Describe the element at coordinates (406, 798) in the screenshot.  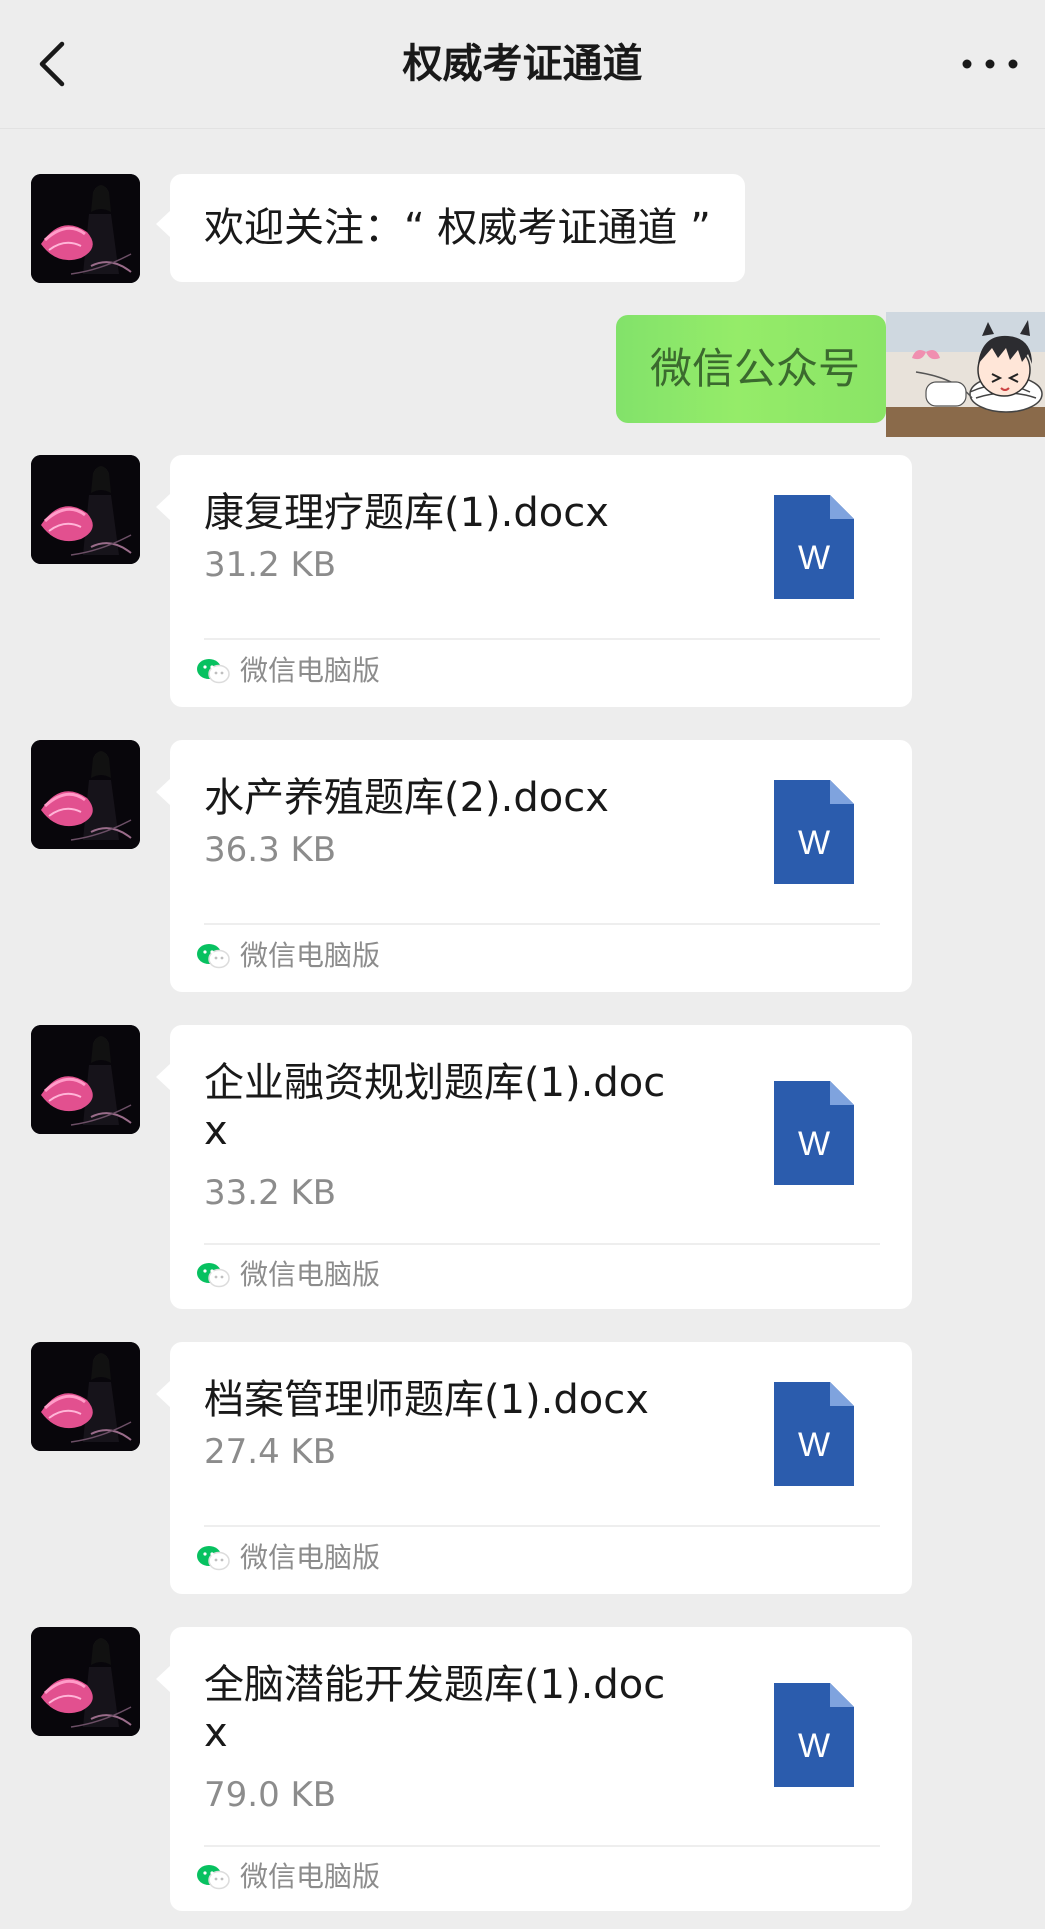
I see `file-name: 水产养殖题库(2).docx` at that location.